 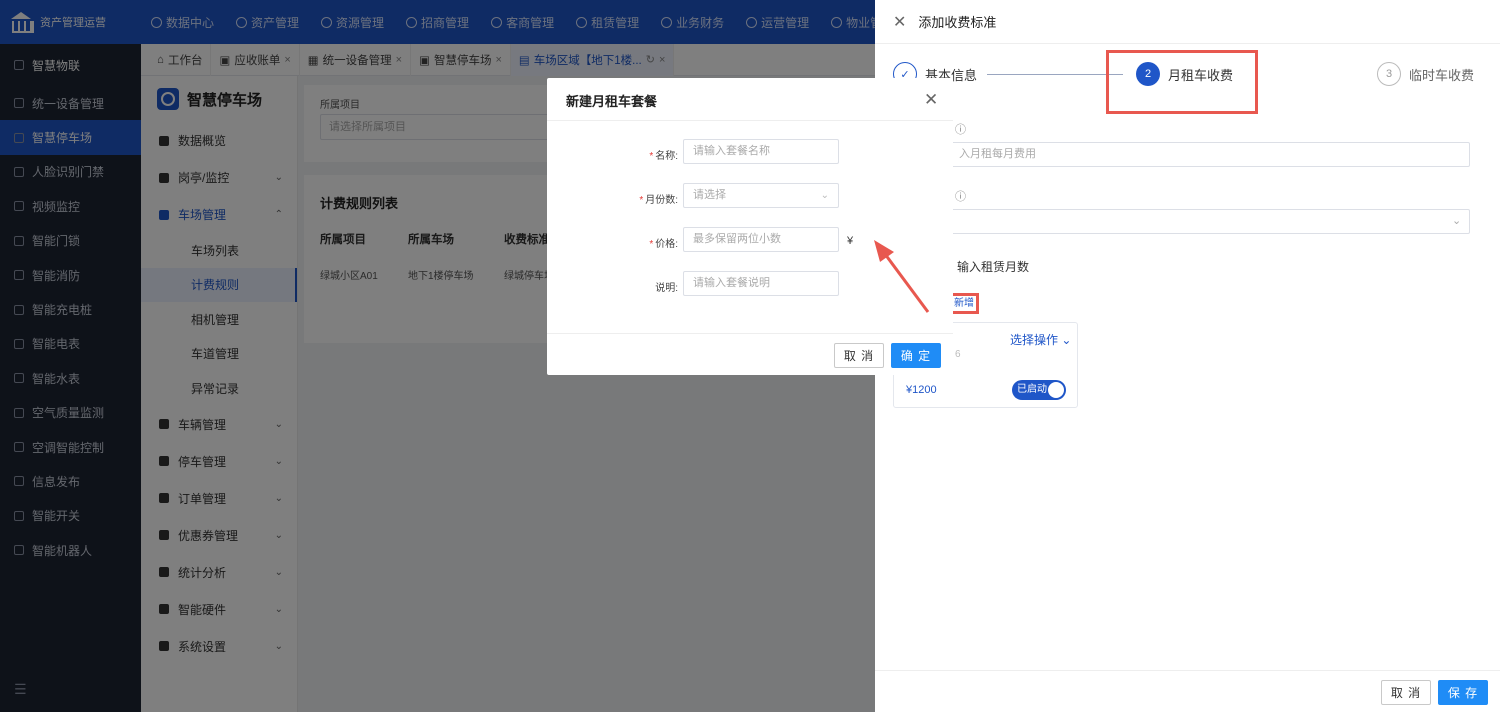 What do you see at coordinates (761, 239) in the screenshot?
I see `price-input: 最多保留两位小数` at bounding box center [761, 239].